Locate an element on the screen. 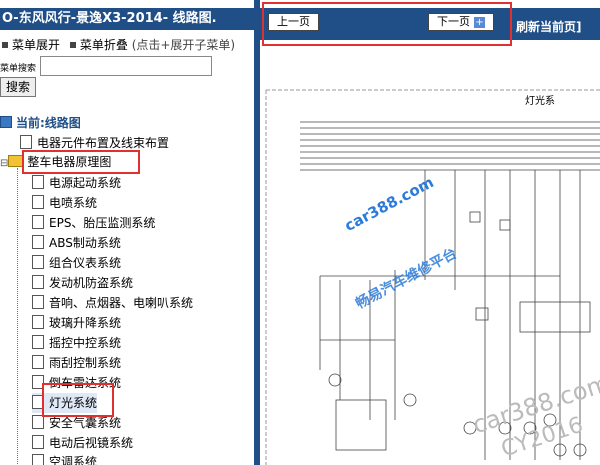  diagram-title: 灯光系 is located at coordinates (540, 100).